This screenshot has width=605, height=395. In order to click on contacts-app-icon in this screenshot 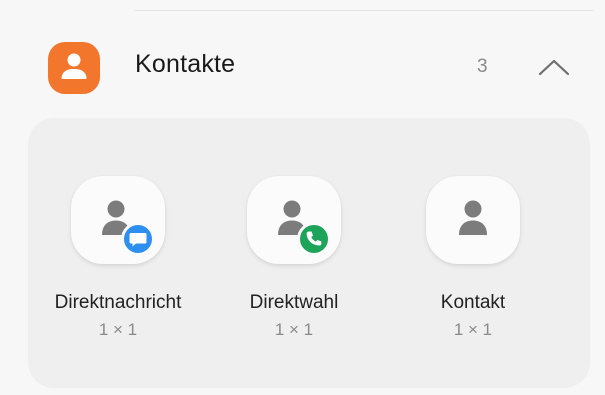, I will do `click(74, 68)`.